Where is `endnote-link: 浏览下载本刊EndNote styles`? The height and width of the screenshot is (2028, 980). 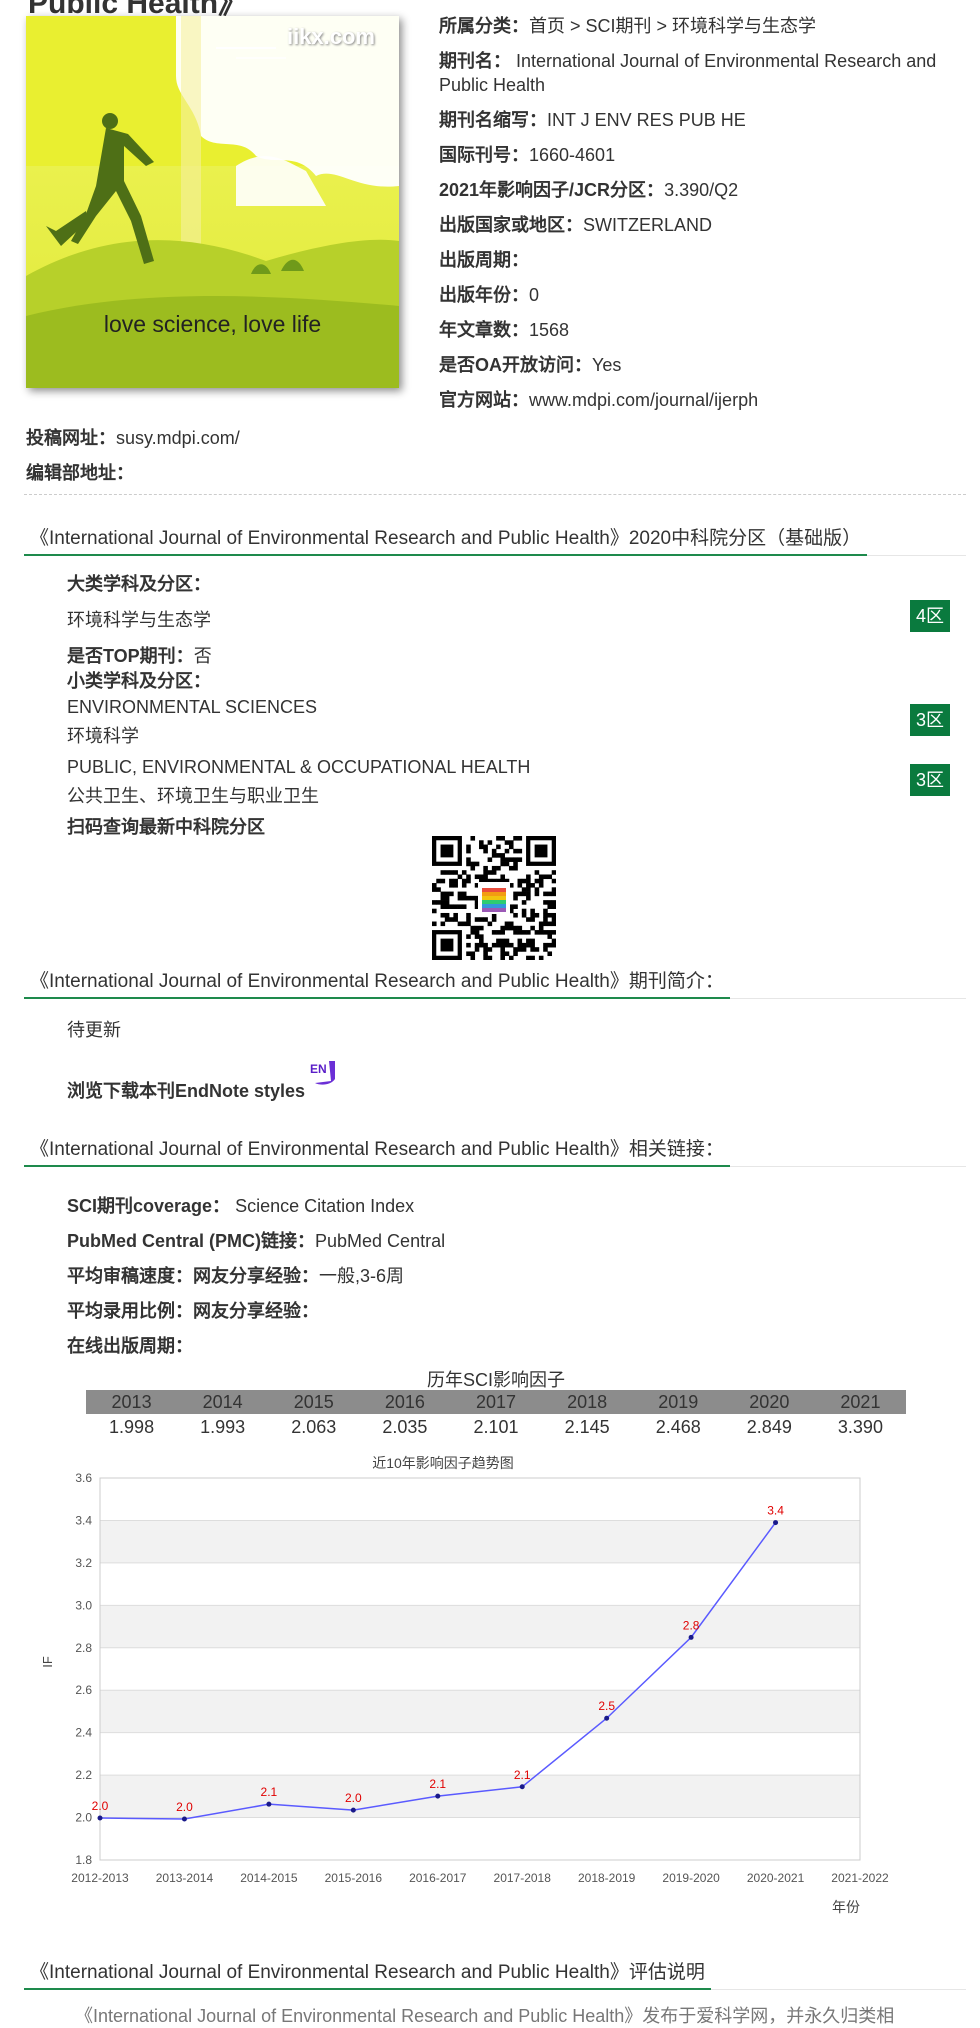
endnote-link: 浏览下载本刊EndNote styles is located at coordinates (186, 1091).